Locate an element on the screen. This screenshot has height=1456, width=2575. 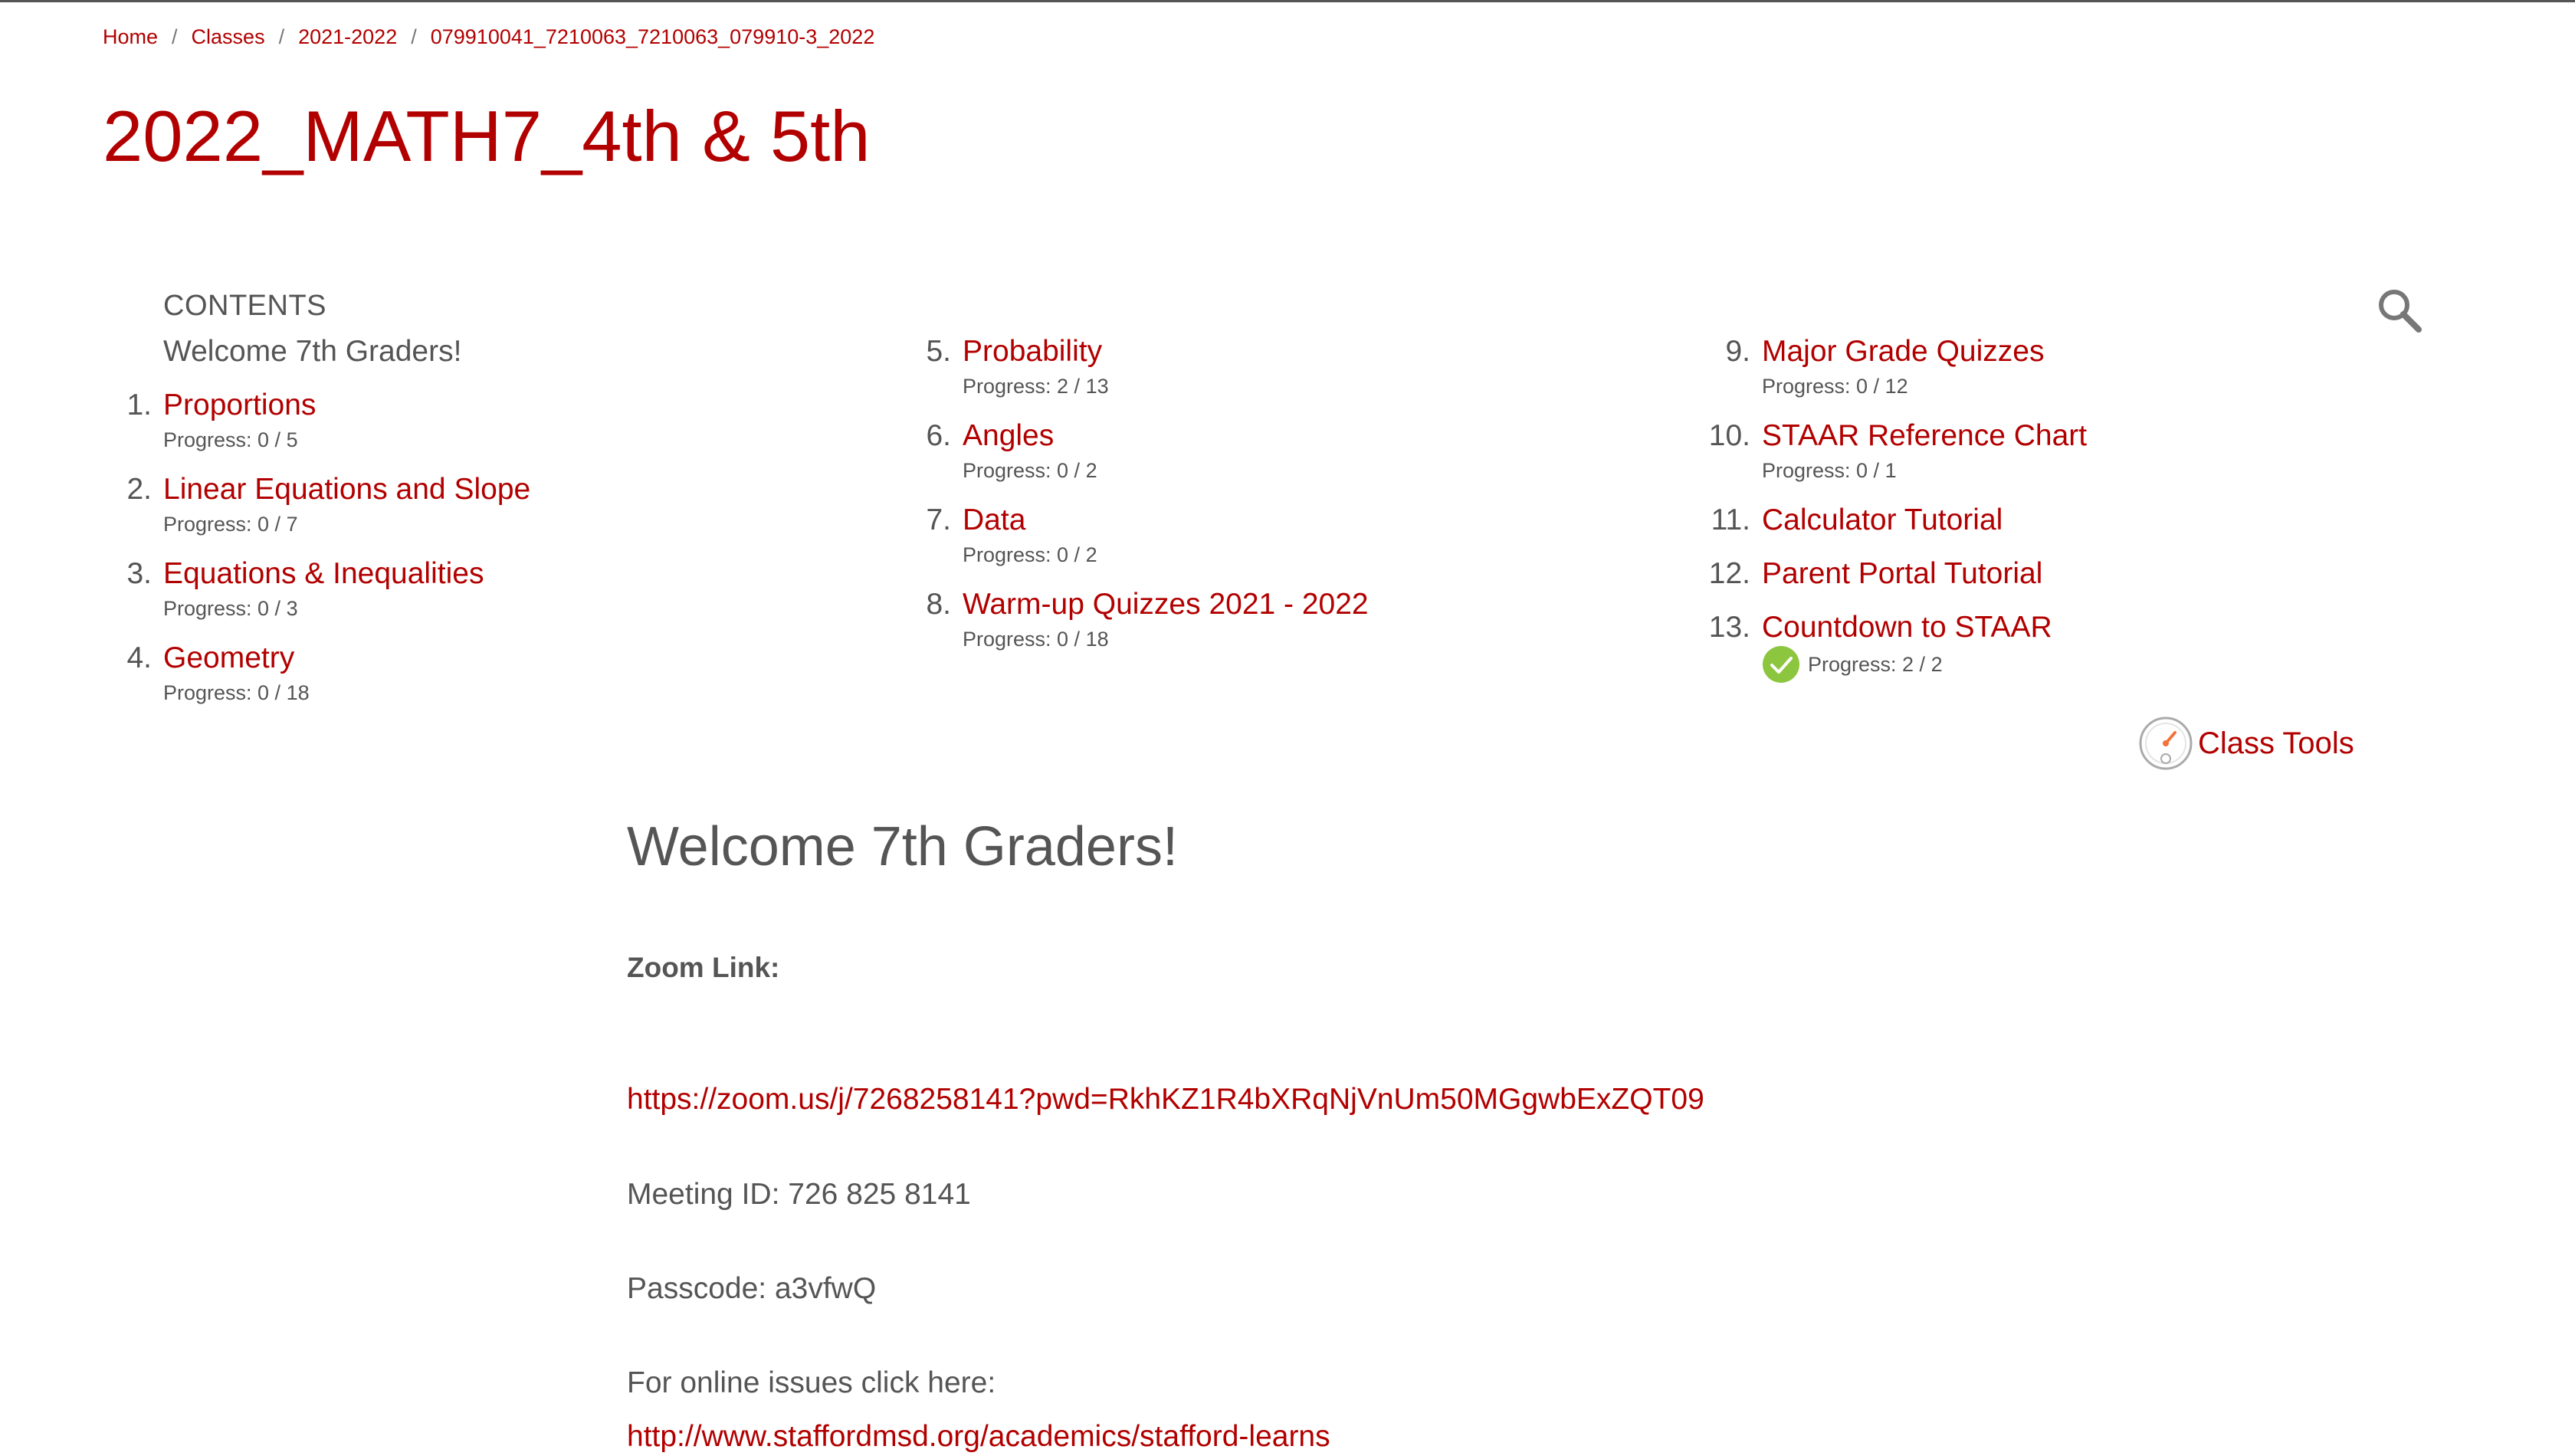
contents-item: 11. Calculator Tutorial is located at coordinates (2085, 521).